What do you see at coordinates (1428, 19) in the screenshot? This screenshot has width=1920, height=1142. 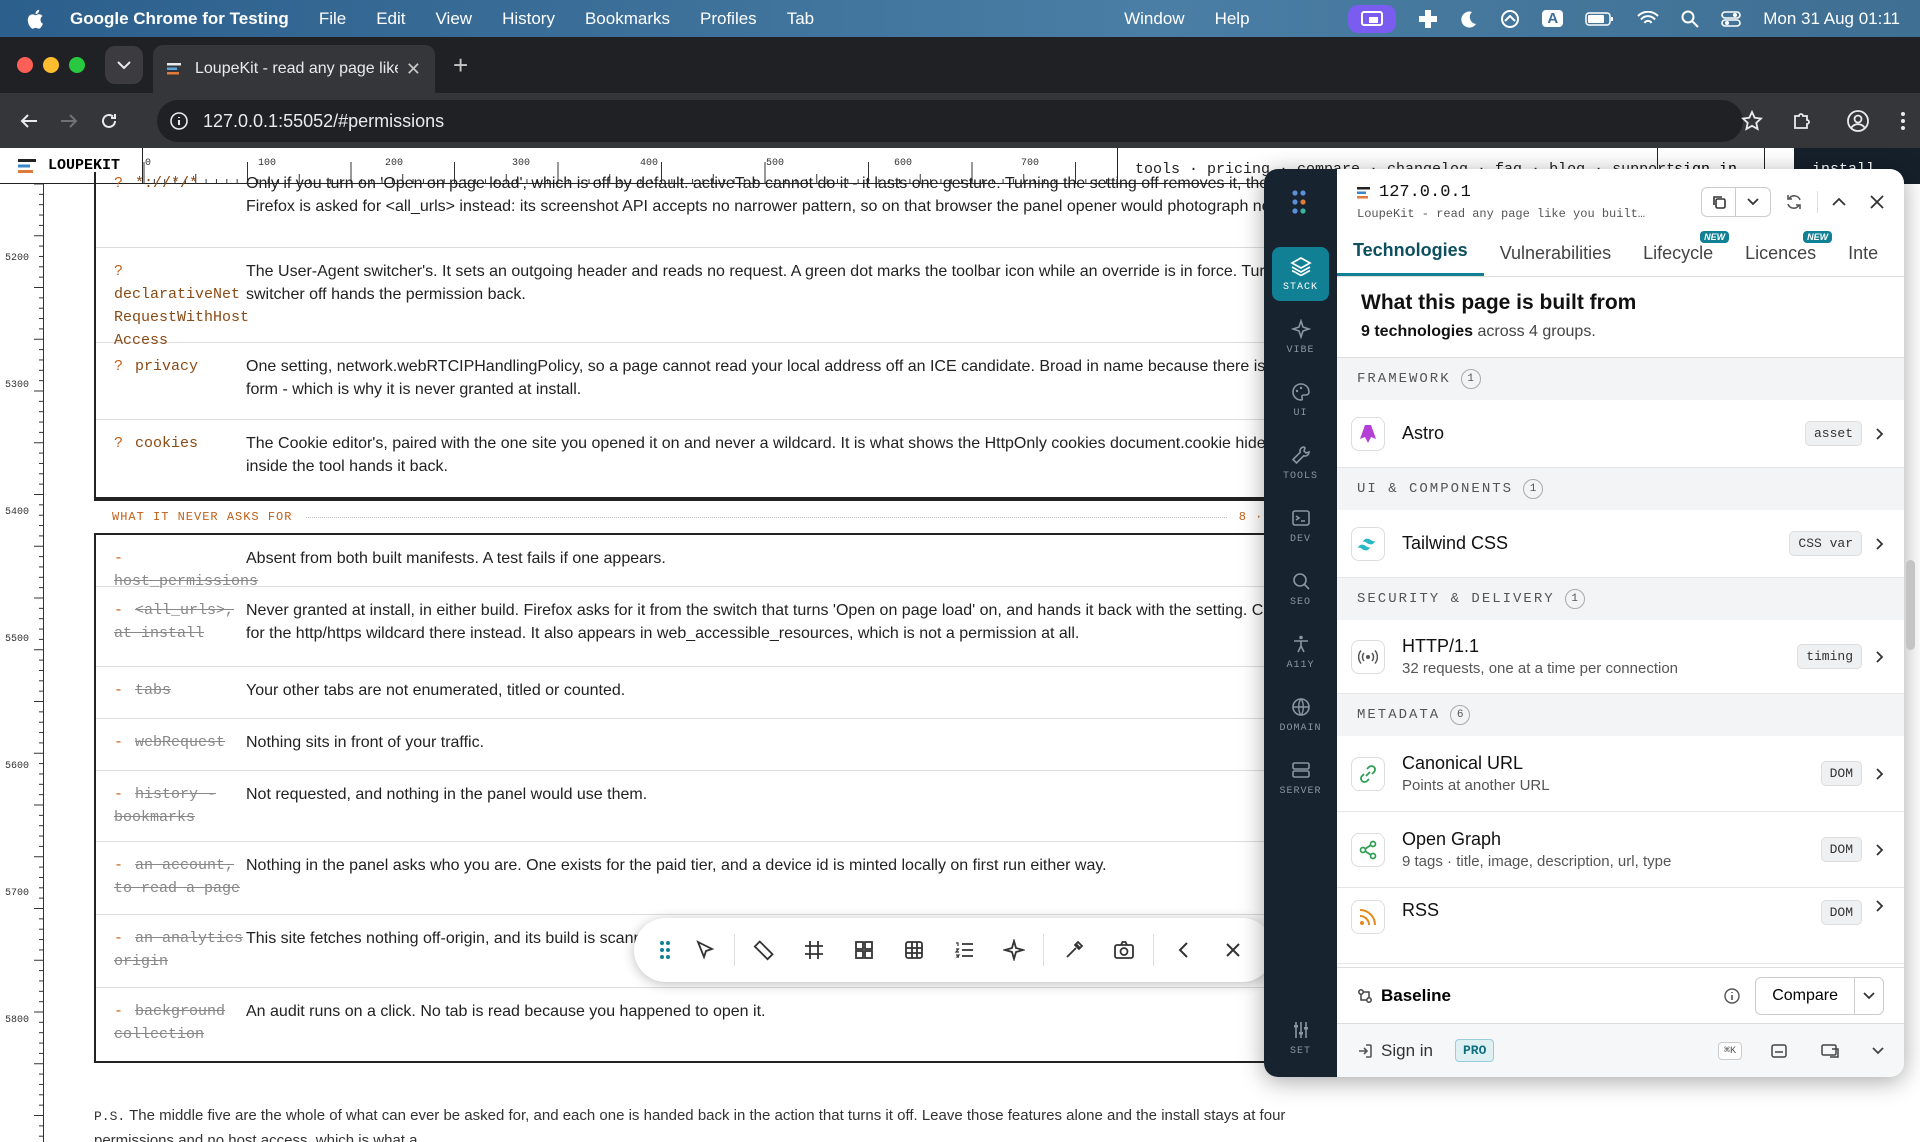 I see `medical-cross-icon` at bounding box center [1428, 19].